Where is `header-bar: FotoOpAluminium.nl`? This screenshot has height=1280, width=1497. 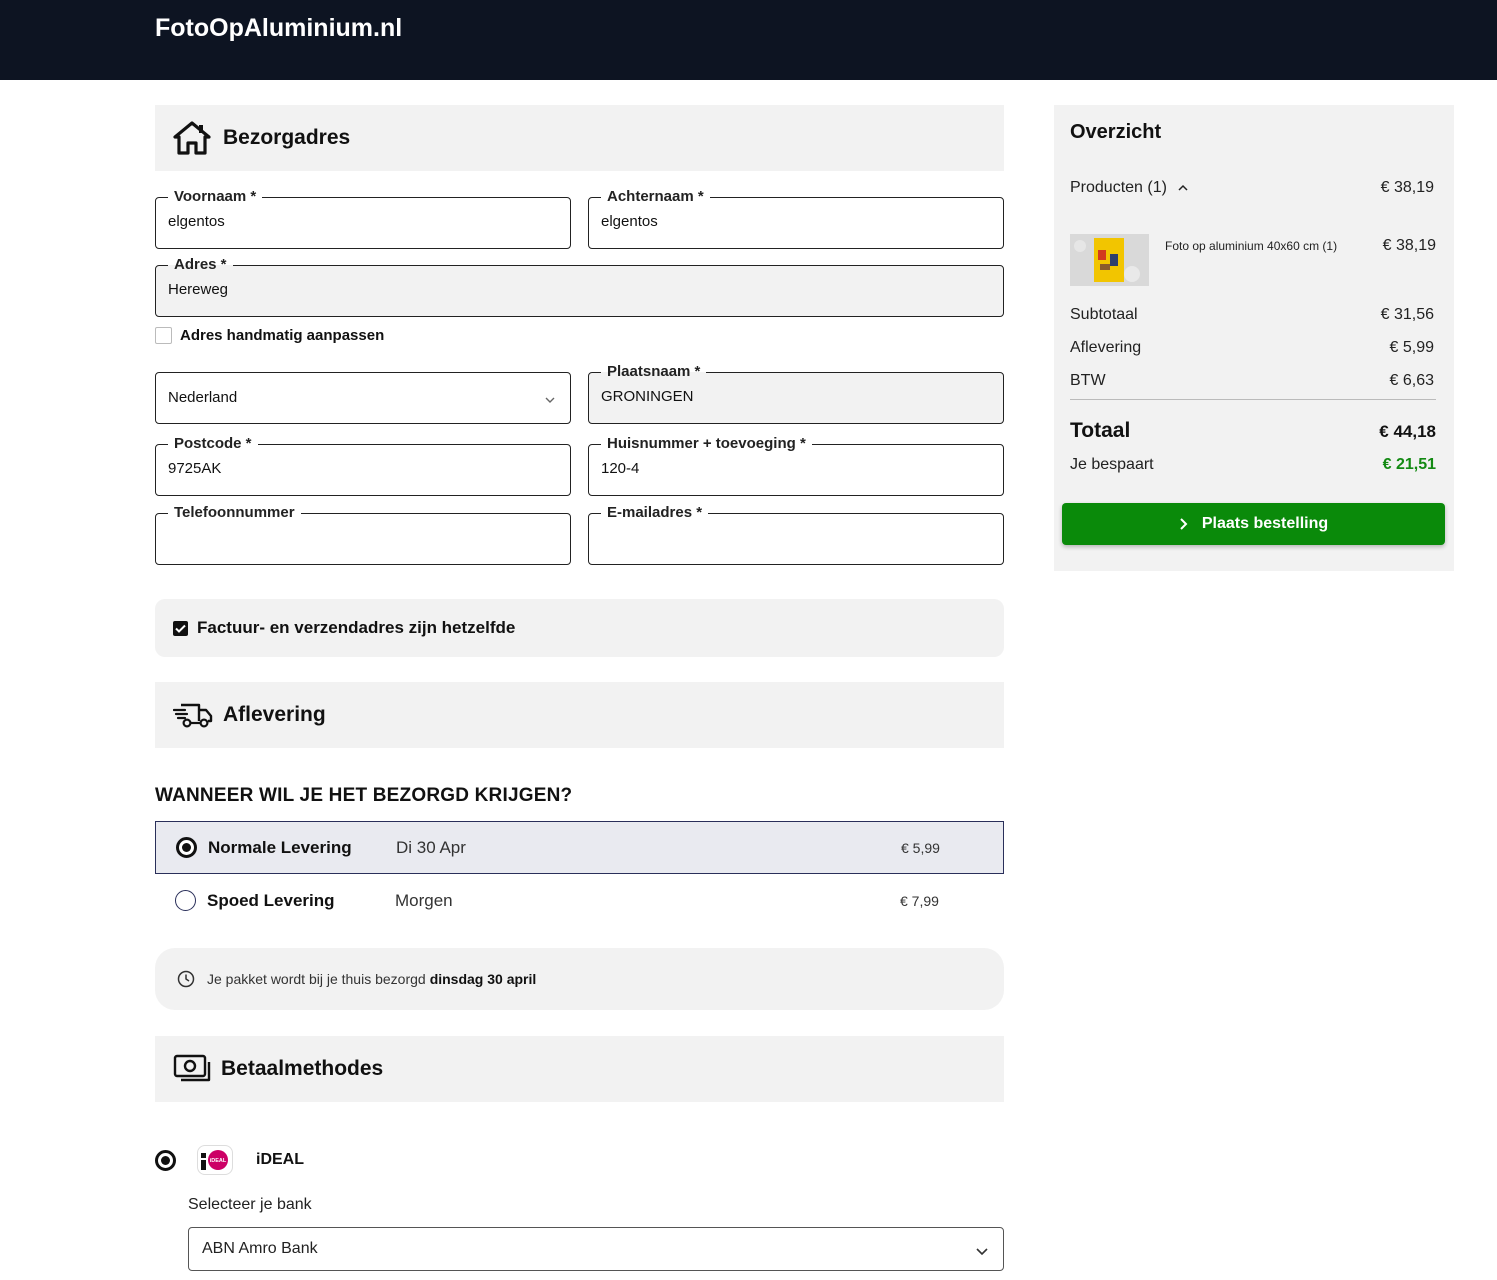
header-bar: FotoOpAluminium.nl is located at coordinates (748, 40).